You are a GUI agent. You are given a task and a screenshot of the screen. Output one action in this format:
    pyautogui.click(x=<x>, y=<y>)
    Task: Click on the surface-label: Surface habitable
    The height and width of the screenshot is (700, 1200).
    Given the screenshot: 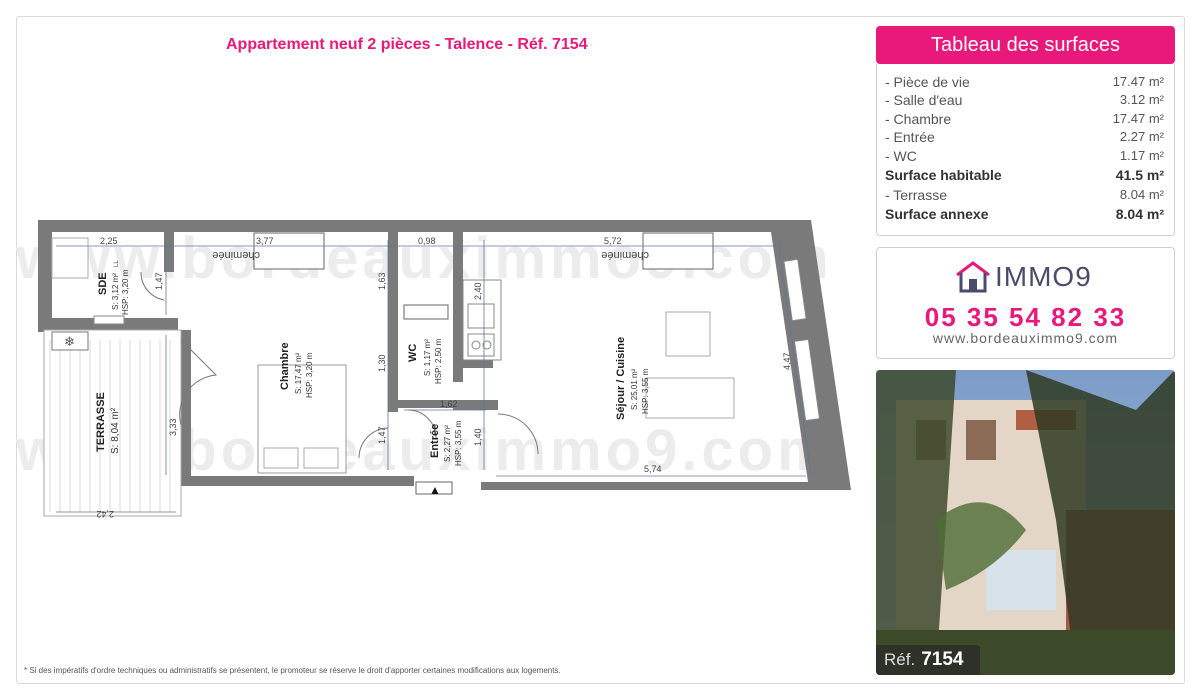 What is the action you would take?
    pyautogui.click(x=943, y=174)
    